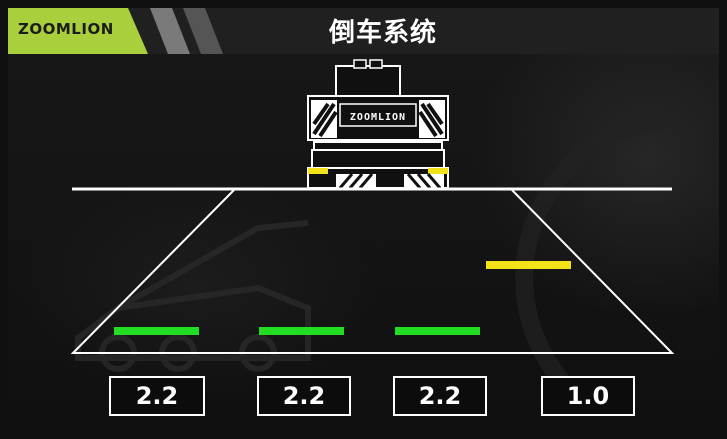 The image size is (727, 439). Describe the element at coordinates (318, 171) in the screenshot. I see `vehicle-light-left` at that location.